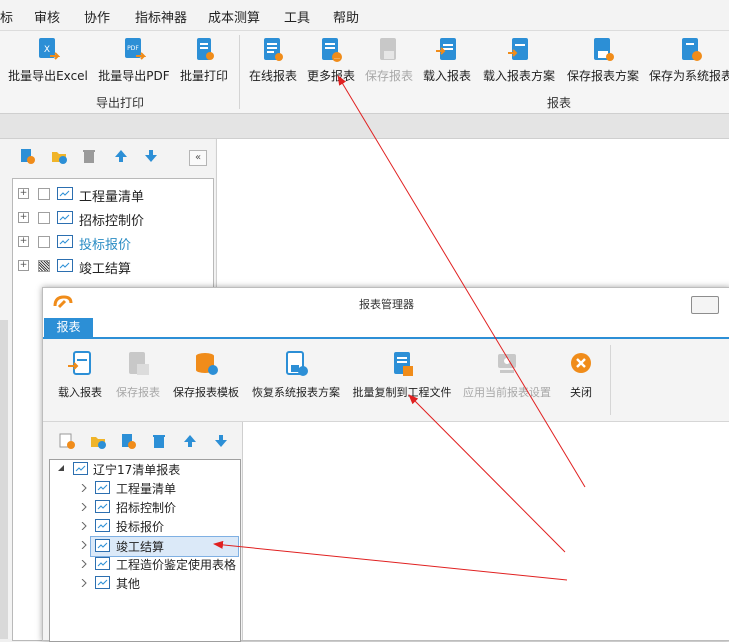 The width and height of the screenshot is (729, 642). I want to click on menu-bar: 标 审核 协作 指标神器 成本测算 工具 帮助, so click(364, 15).